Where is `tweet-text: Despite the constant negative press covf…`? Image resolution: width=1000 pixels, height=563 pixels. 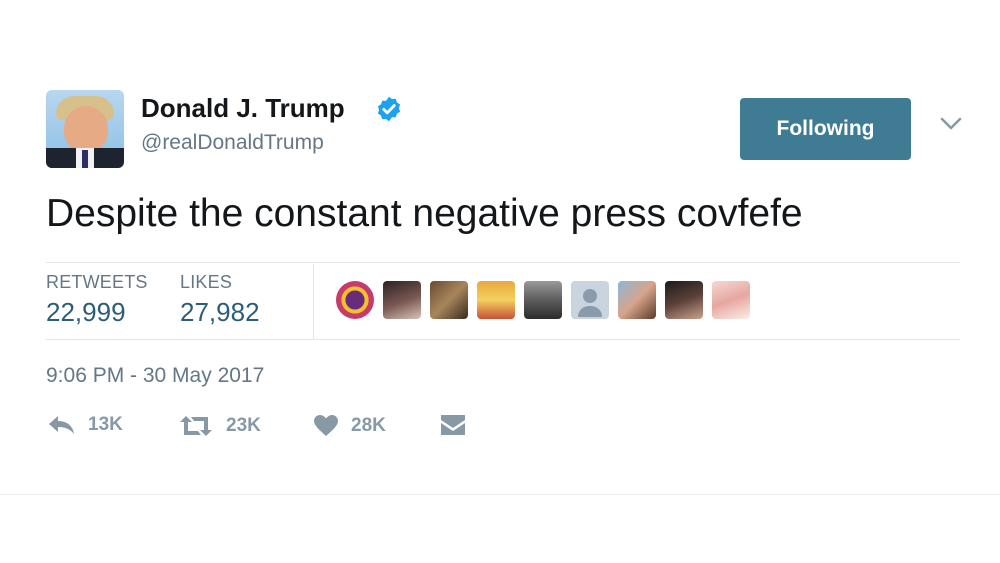
tweet-text: Despite the constant negative press covf… is located at coordinates (424, 213).